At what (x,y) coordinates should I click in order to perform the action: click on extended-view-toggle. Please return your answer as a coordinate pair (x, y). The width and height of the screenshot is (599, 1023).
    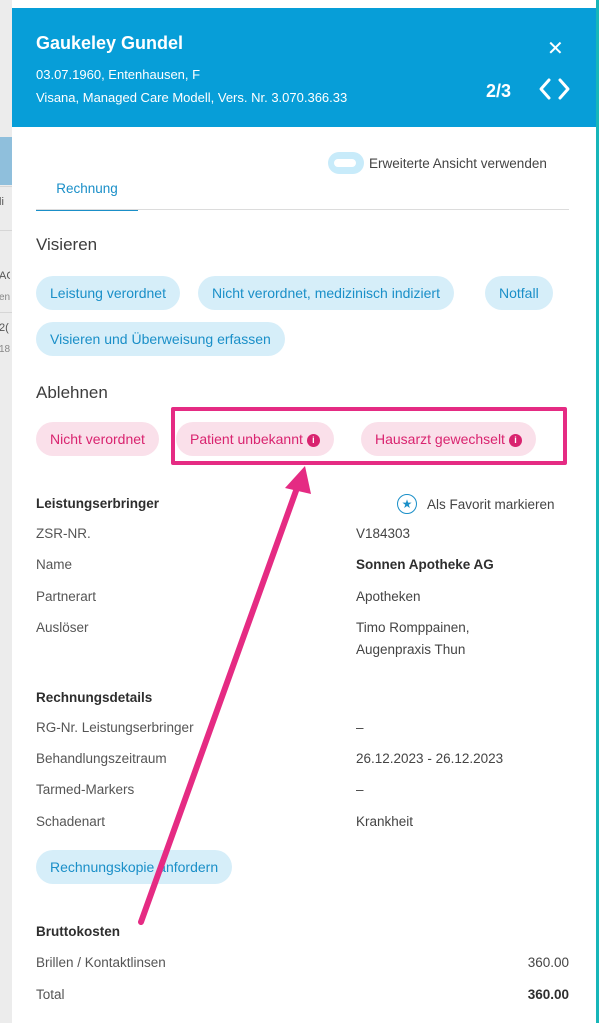
    Looking at the image, I should click on (346, 163).